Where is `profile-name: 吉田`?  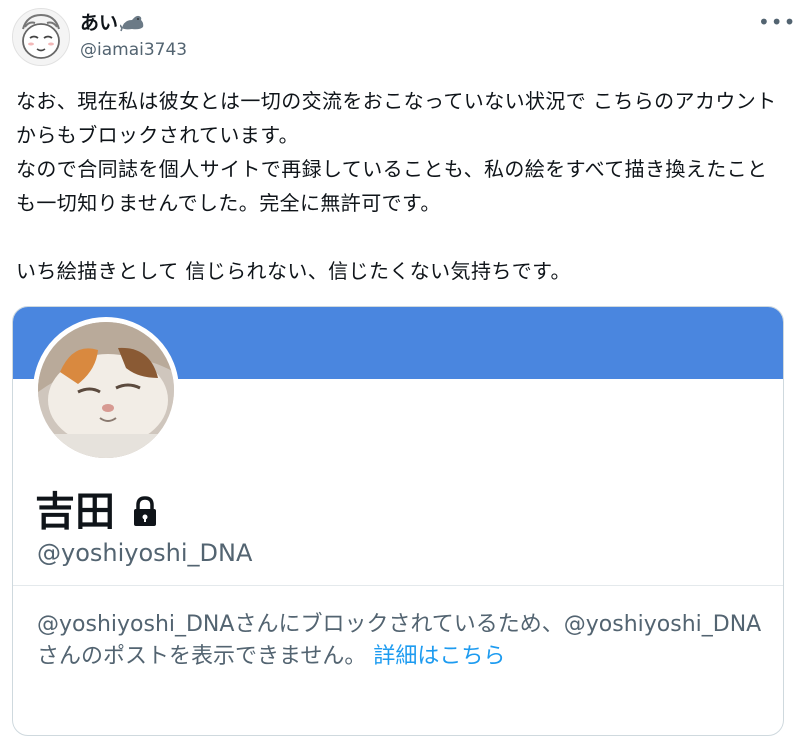
profile-name: 吉田 is located at coordinates (75, 512).